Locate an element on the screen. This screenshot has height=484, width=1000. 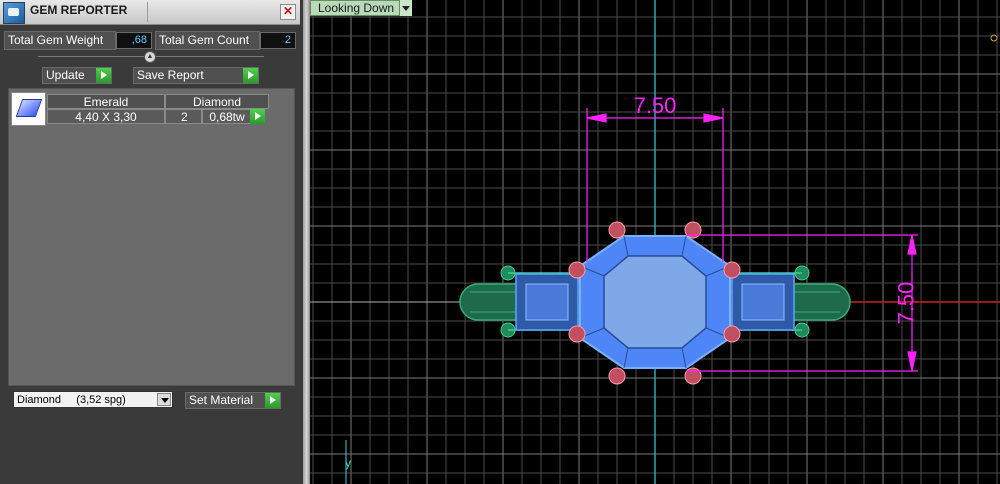
title-divider is located at coordinates (147, 12).